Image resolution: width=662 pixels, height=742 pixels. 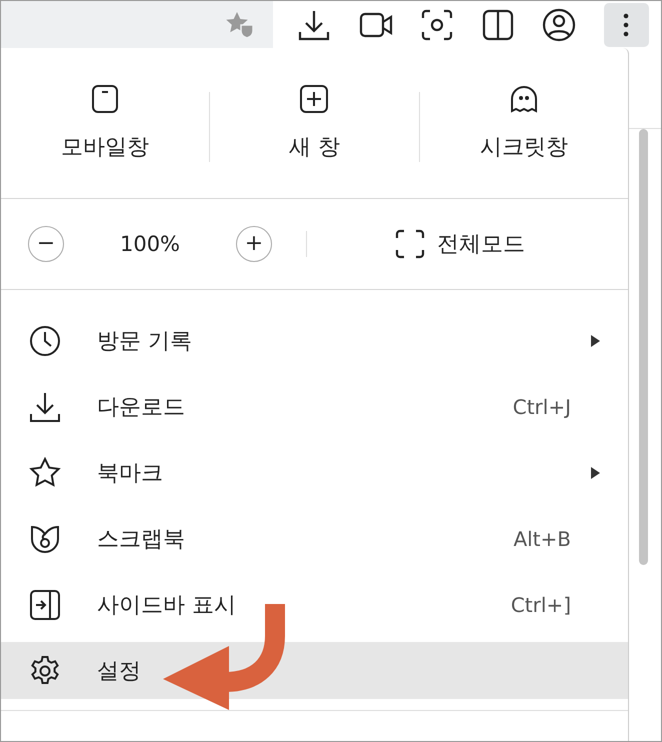 What do you see at coordinates (45, 340) in the screenshot?
I see `clock-icon` at bounding box center [45, 340].